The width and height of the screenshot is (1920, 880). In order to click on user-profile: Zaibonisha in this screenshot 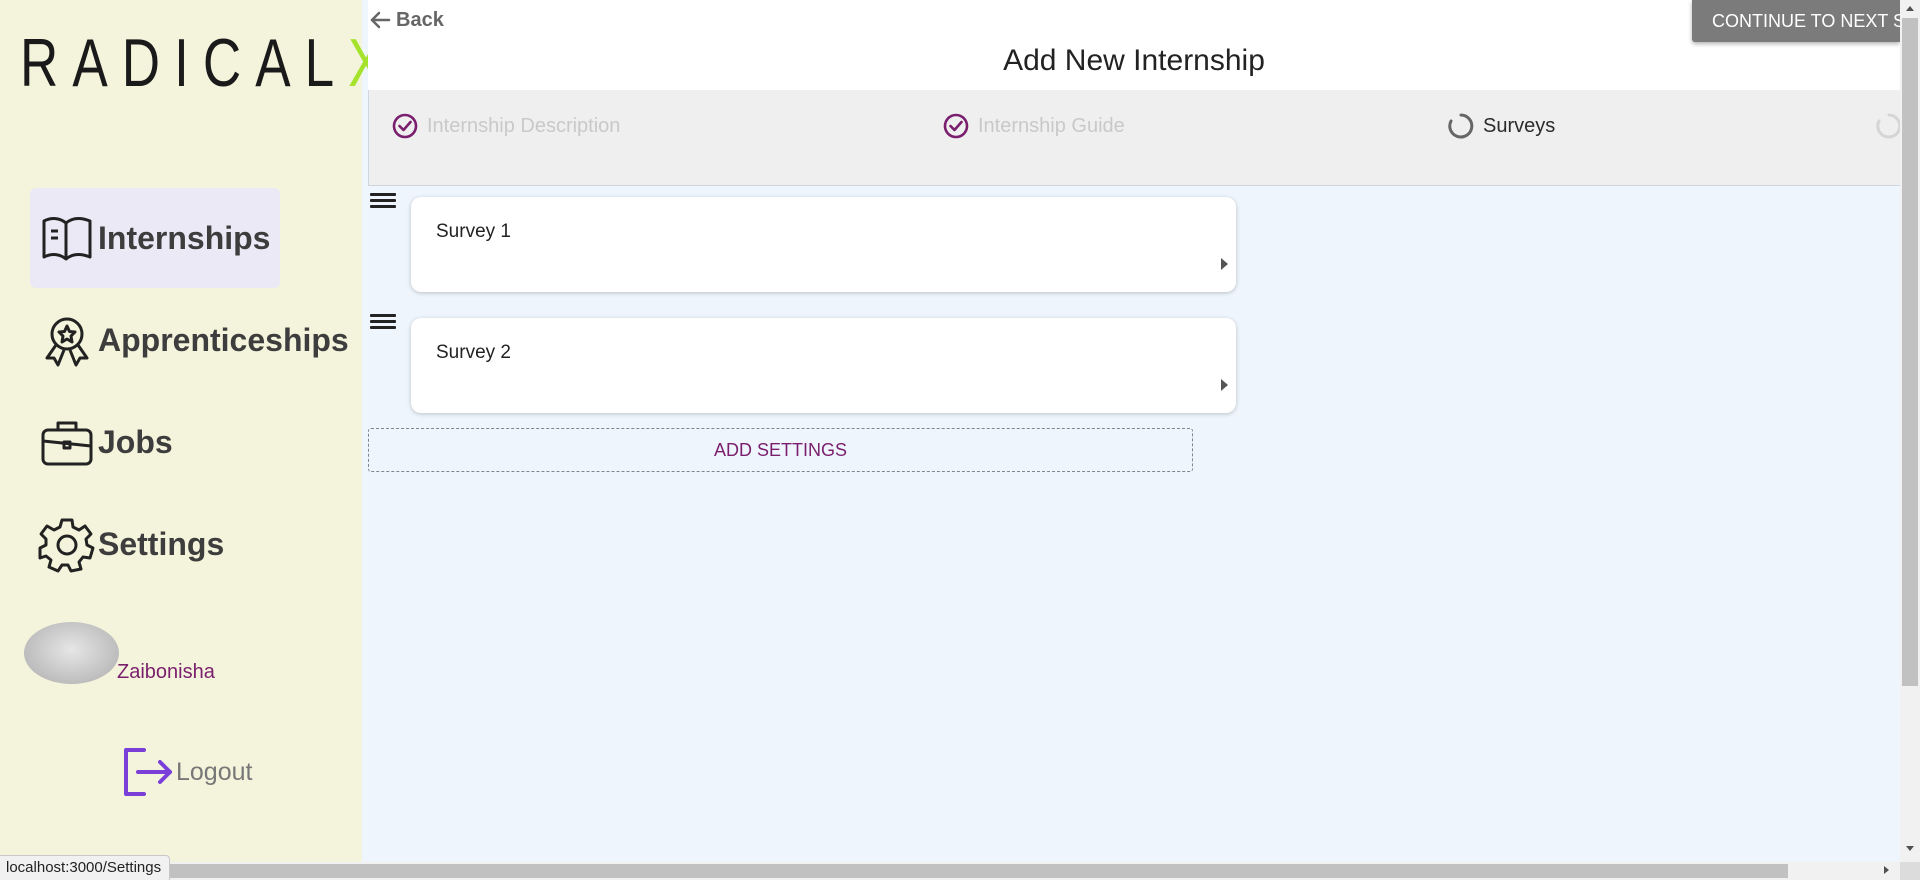, I will do `click(119, 653)`.